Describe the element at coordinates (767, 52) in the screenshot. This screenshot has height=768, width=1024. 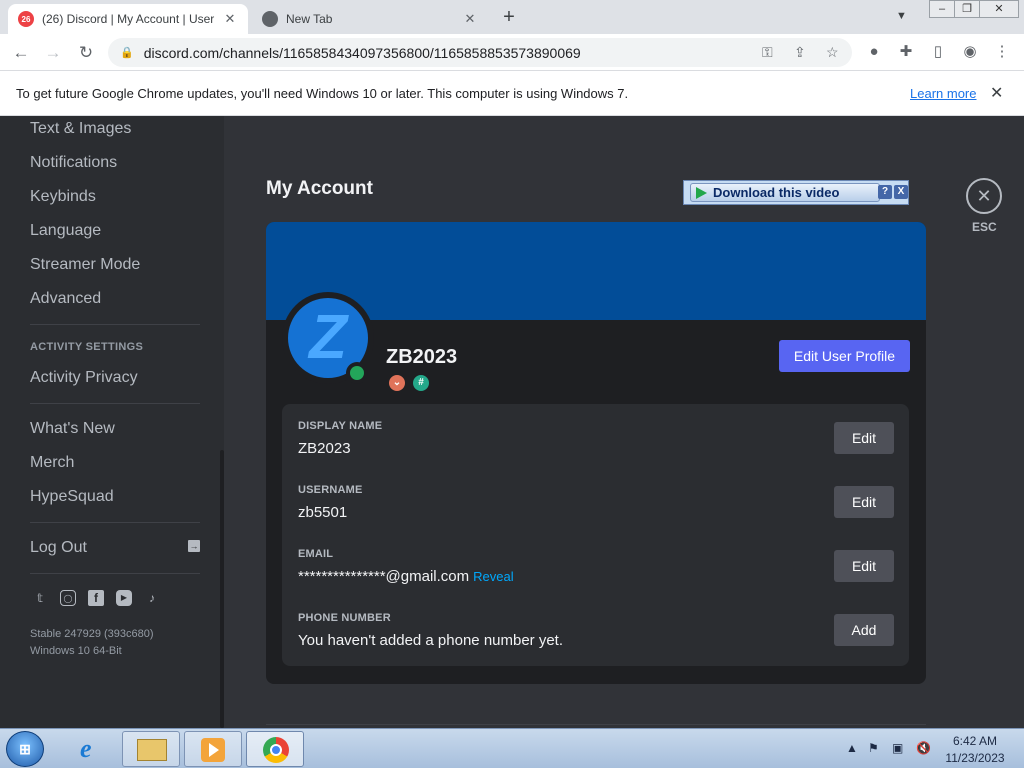
I see `key-icon: ⚿` at that location.